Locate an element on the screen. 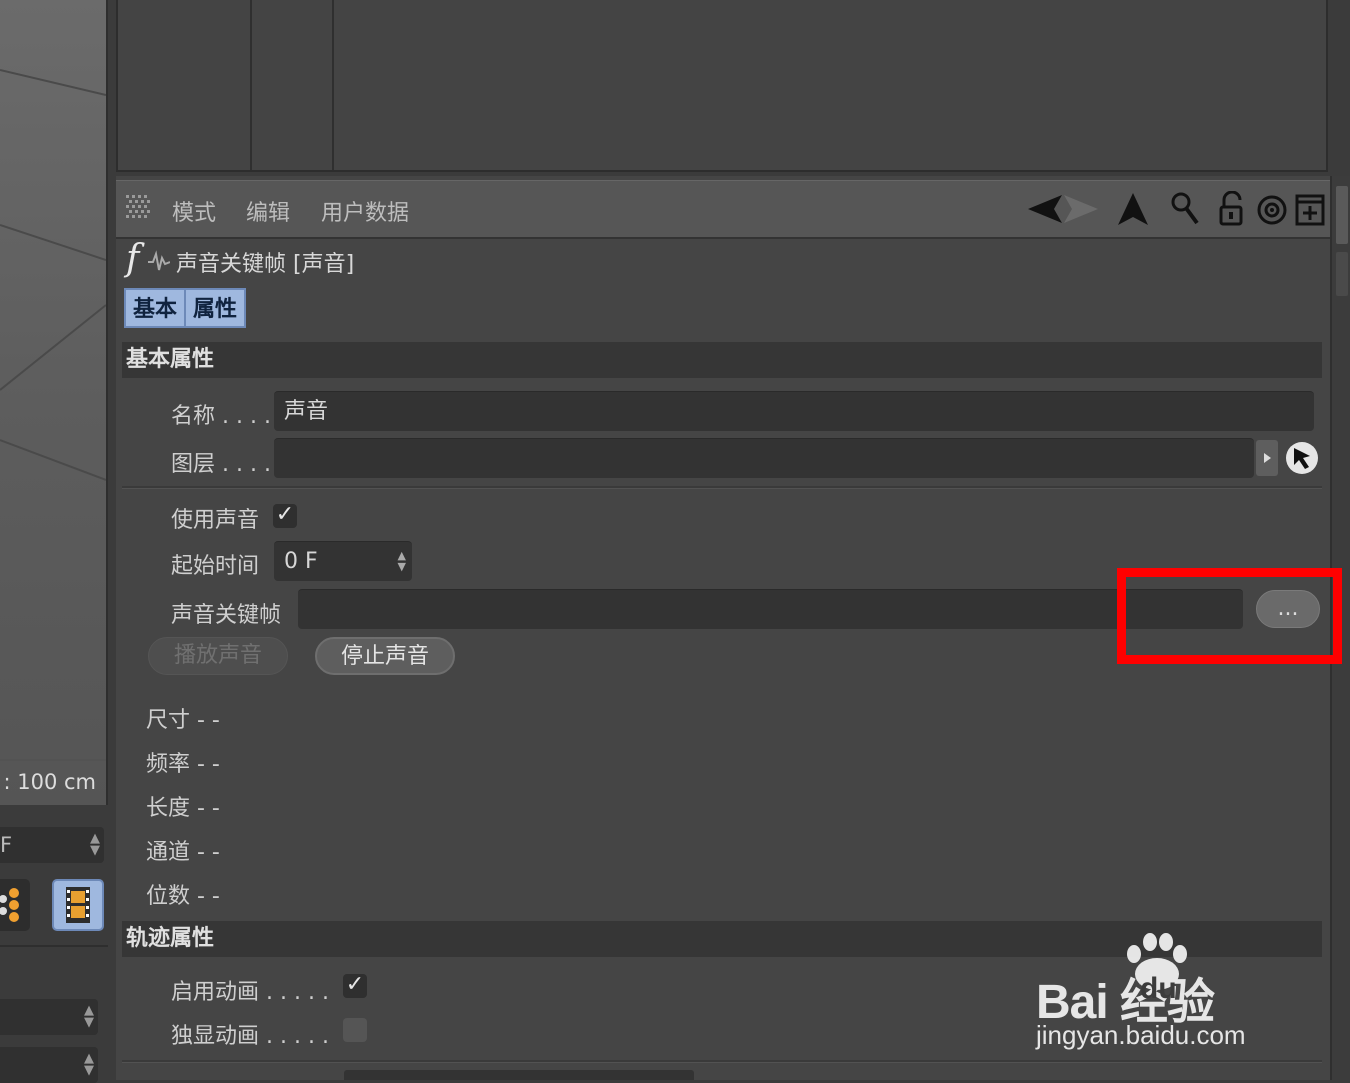 The width and height of the screenshot is (1350, 1083). start-time-field: 0 F ▲ ▼ is located at coordinates (343, 561).